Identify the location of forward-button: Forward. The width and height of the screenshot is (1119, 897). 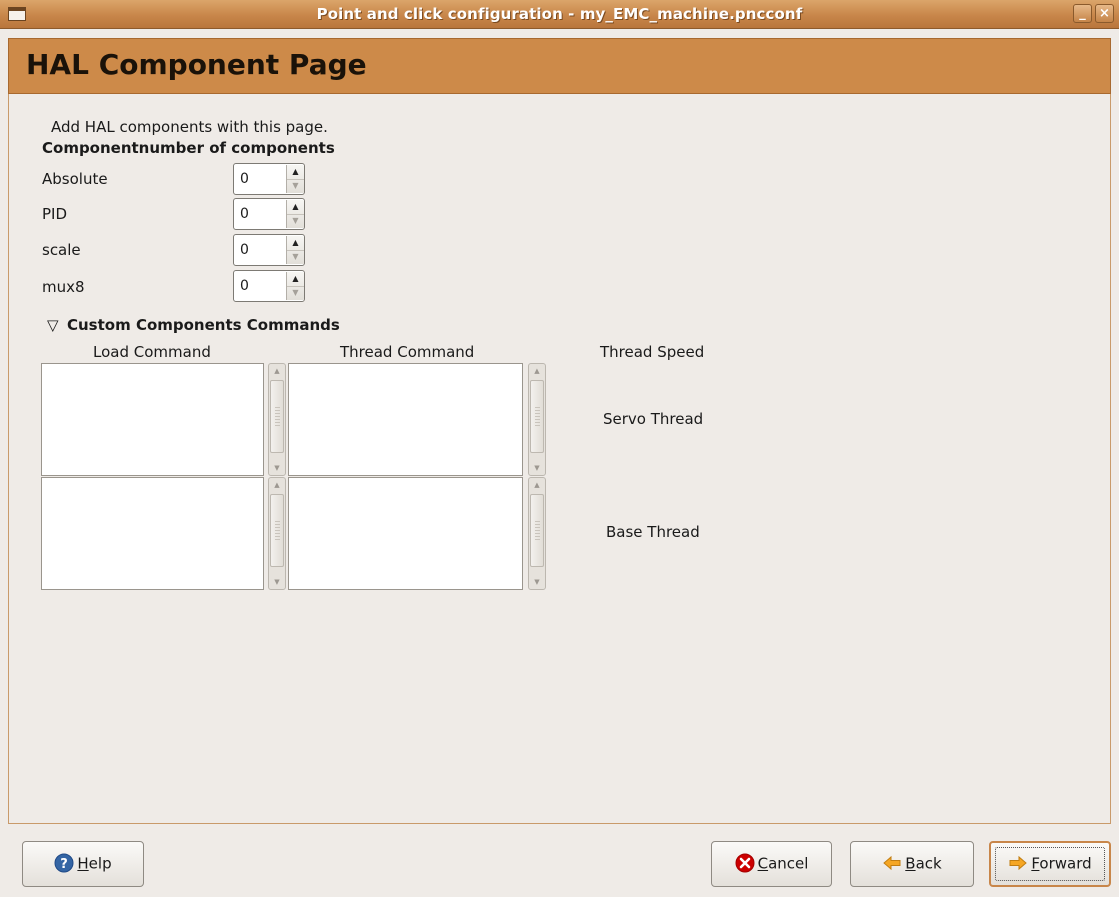
(1050, 864).